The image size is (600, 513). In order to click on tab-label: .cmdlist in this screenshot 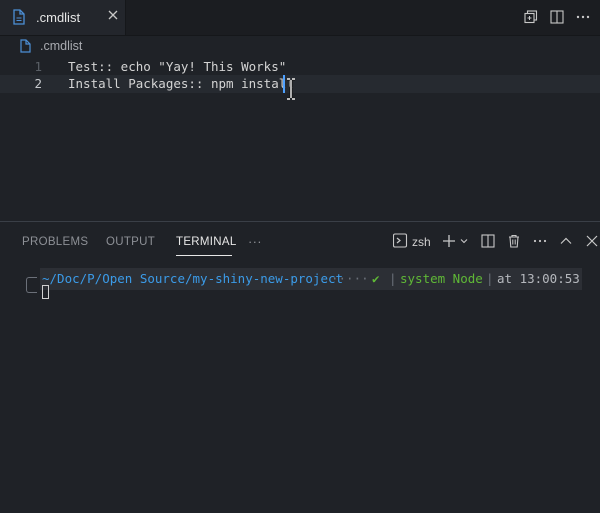, I will do `click(58, 17)`.